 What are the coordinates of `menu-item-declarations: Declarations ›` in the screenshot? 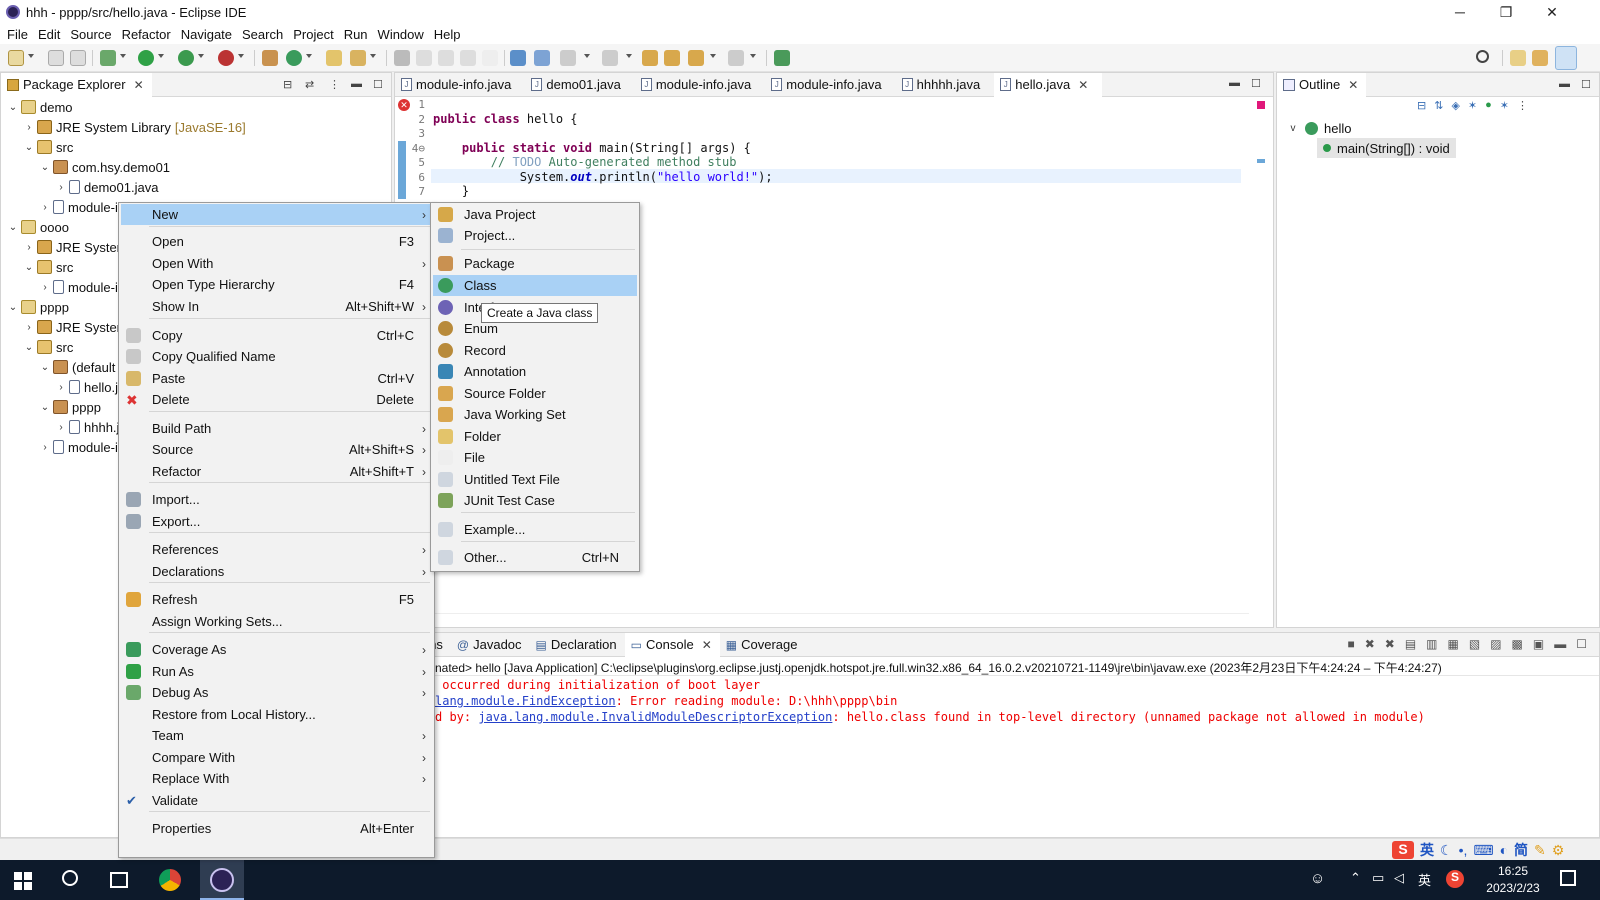 It's located at (276, 571).